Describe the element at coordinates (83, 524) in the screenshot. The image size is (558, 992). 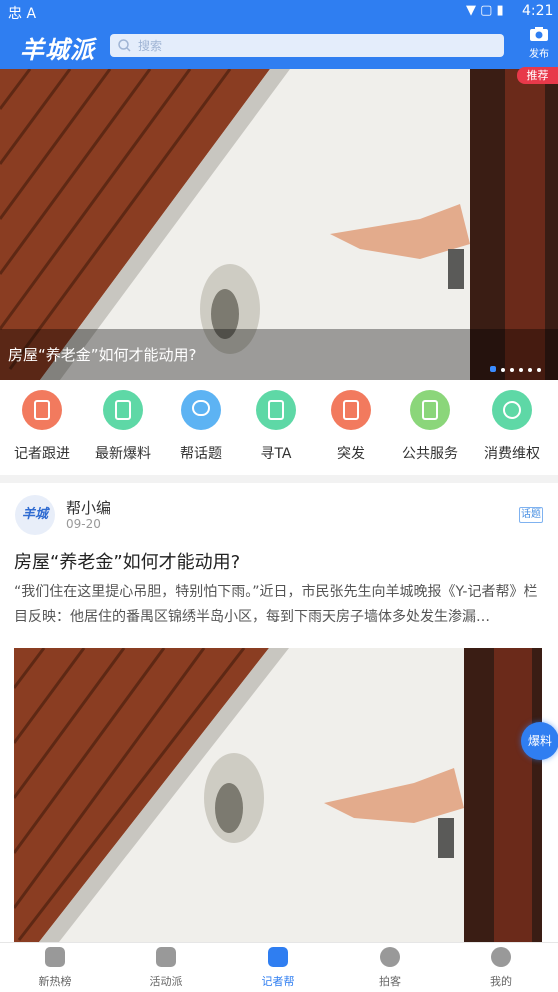
I see `post-date: 09-20` at that location.